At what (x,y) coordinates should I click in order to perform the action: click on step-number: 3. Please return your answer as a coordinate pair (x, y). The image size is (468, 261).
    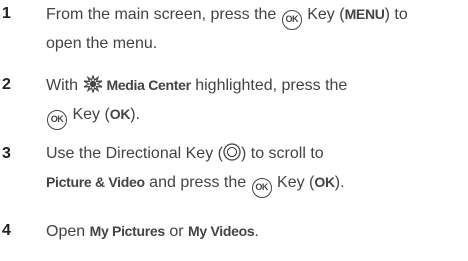
    Looking at the image, I should click on (6, 153).